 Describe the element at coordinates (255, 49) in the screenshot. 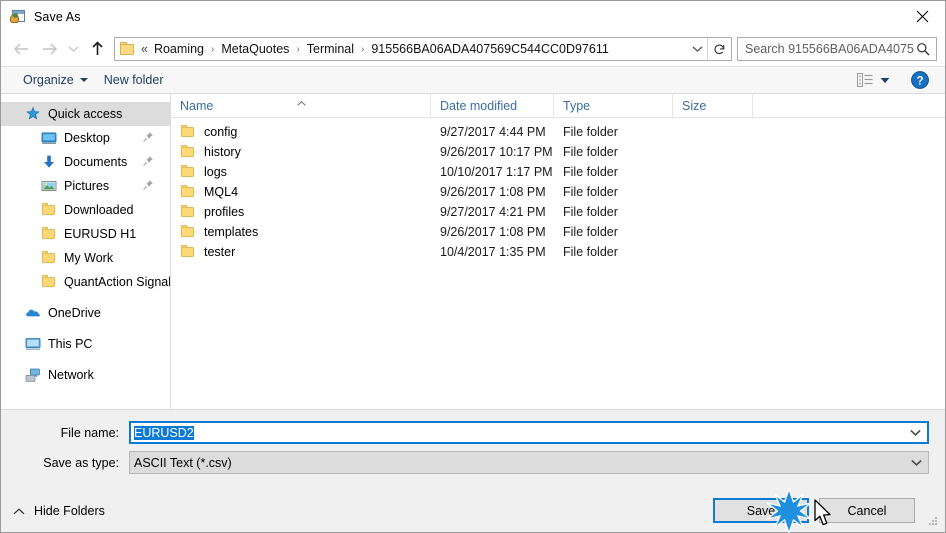

I see `breadcrumb-item-metaquotes: MetaQuotes` at that location.